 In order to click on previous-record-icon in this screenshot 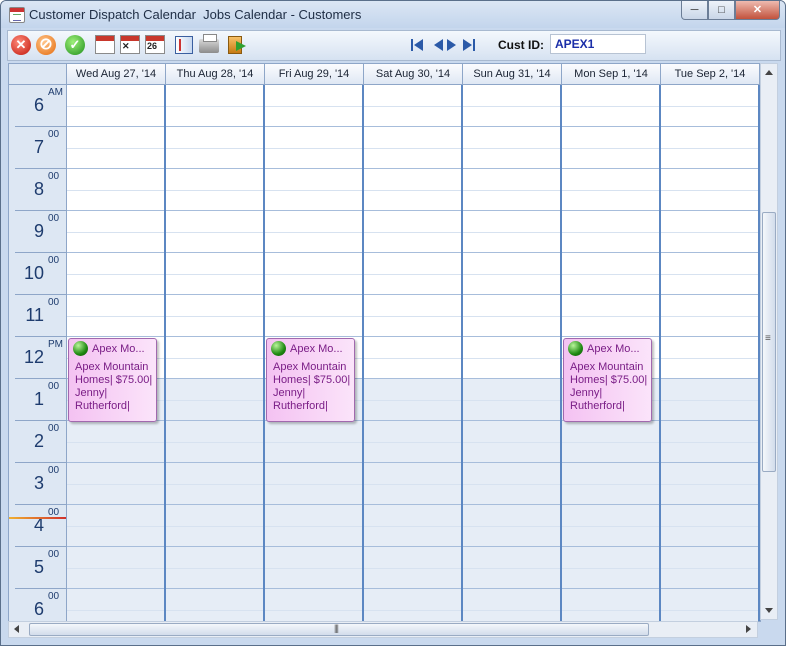, I will do `click(437, 45)`.